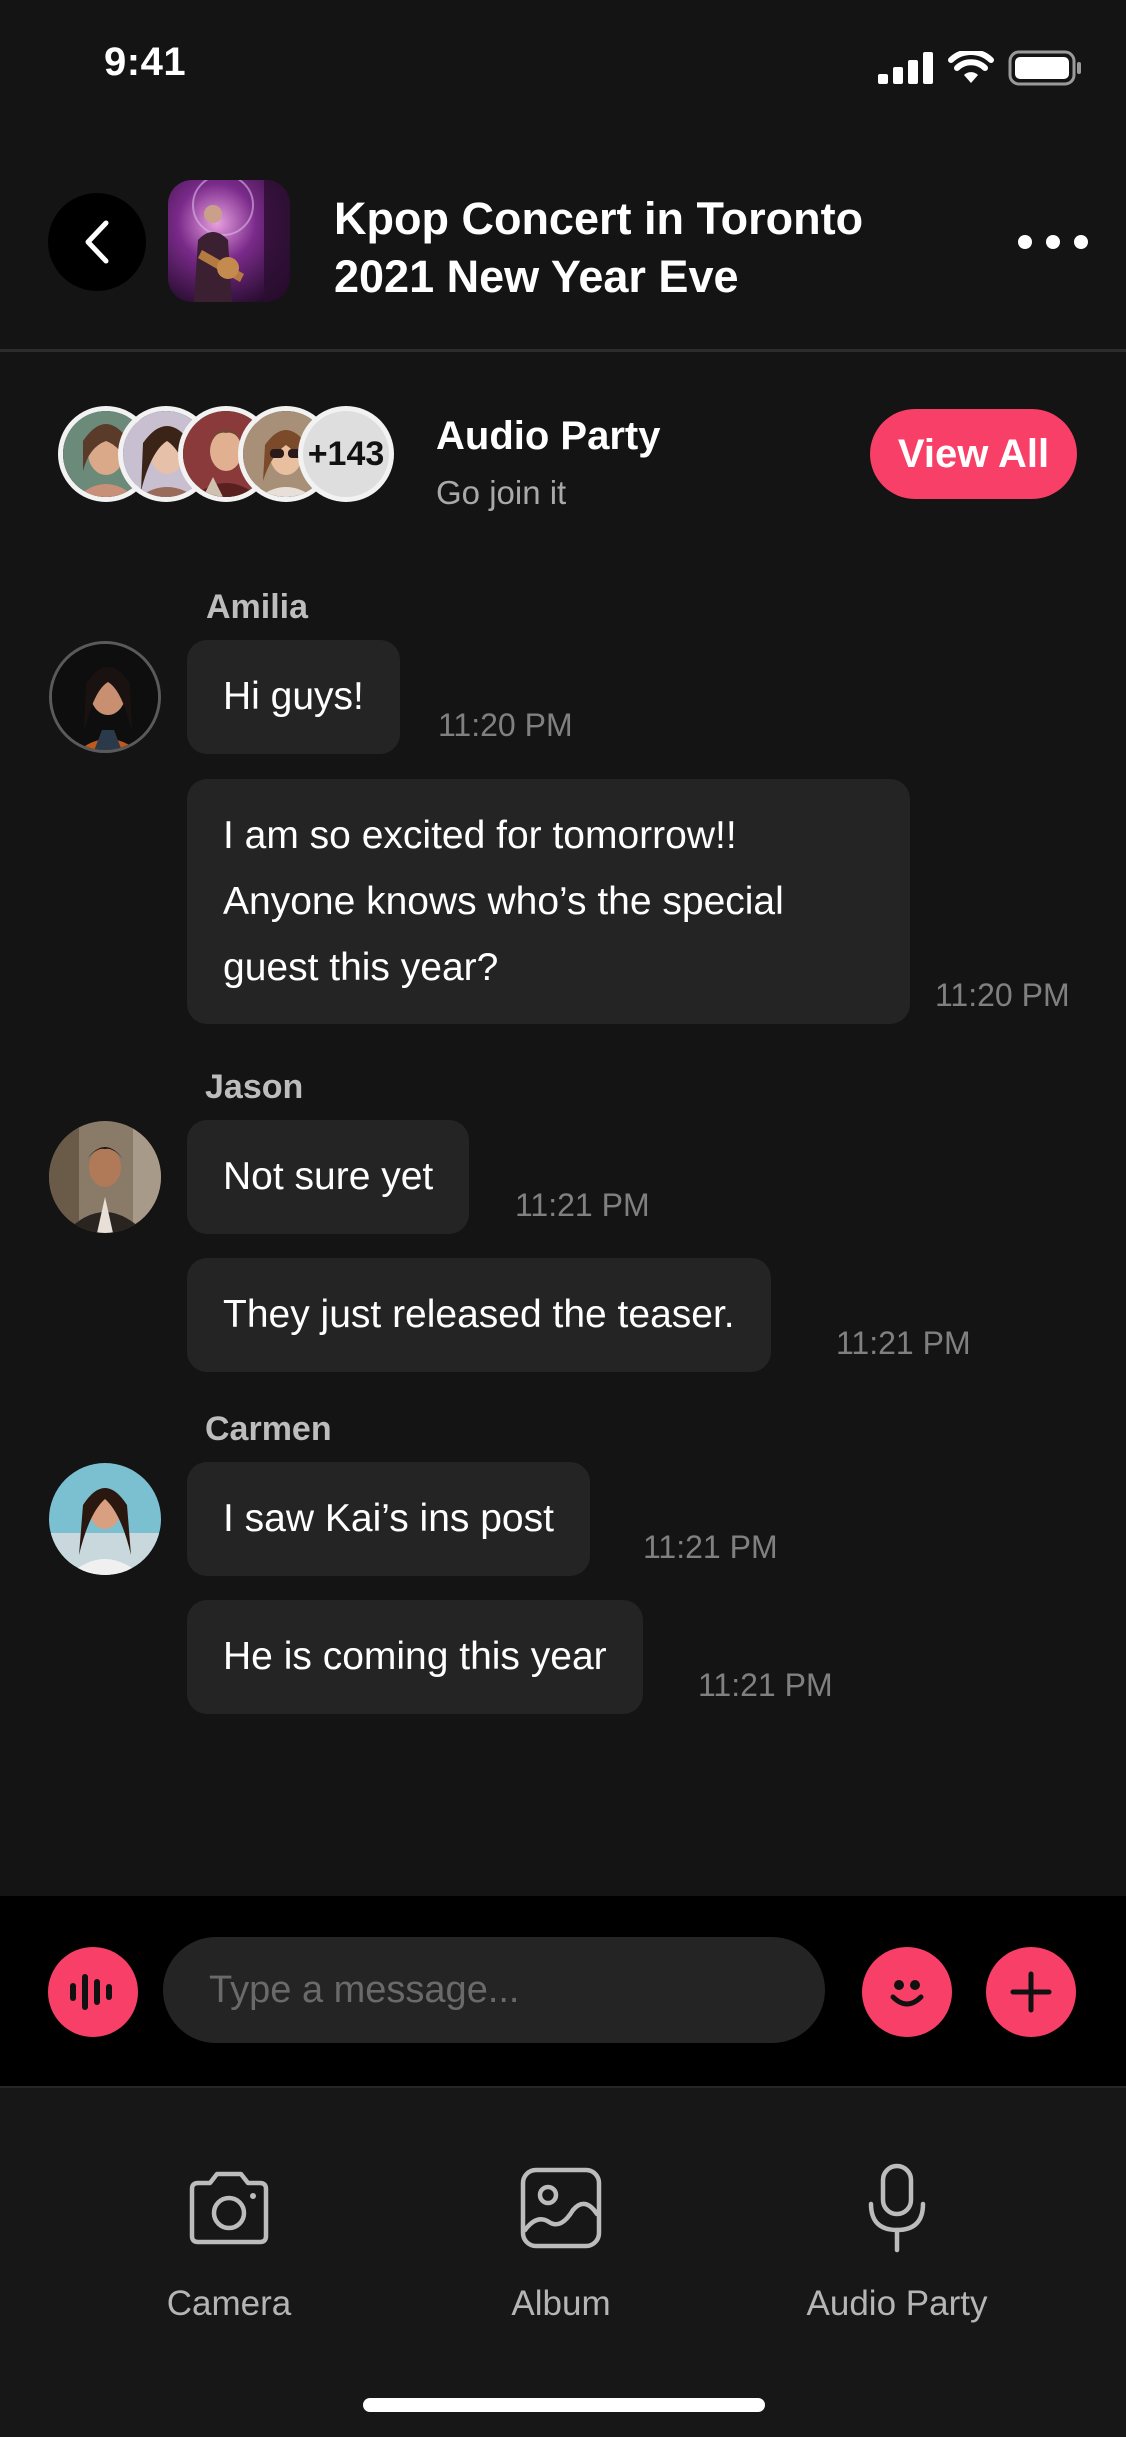  I want to click on tab-album: Album, so click(561, 2242).